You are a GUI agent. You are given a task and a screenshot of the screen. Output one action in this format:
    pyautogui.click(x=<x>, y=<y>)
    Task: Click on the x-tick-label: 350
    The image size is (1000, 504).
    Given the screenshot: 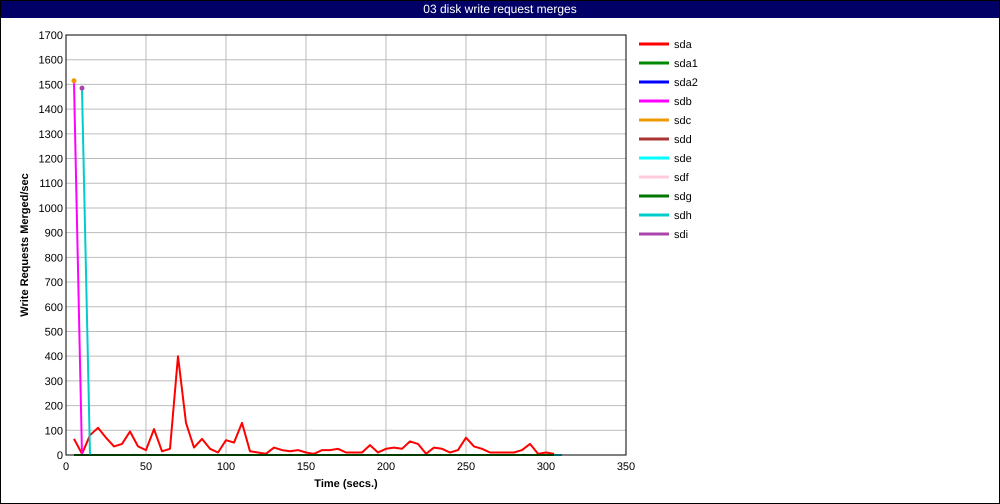 What is the action you would take?
    pyautogui.click(x=626, y=467)
    